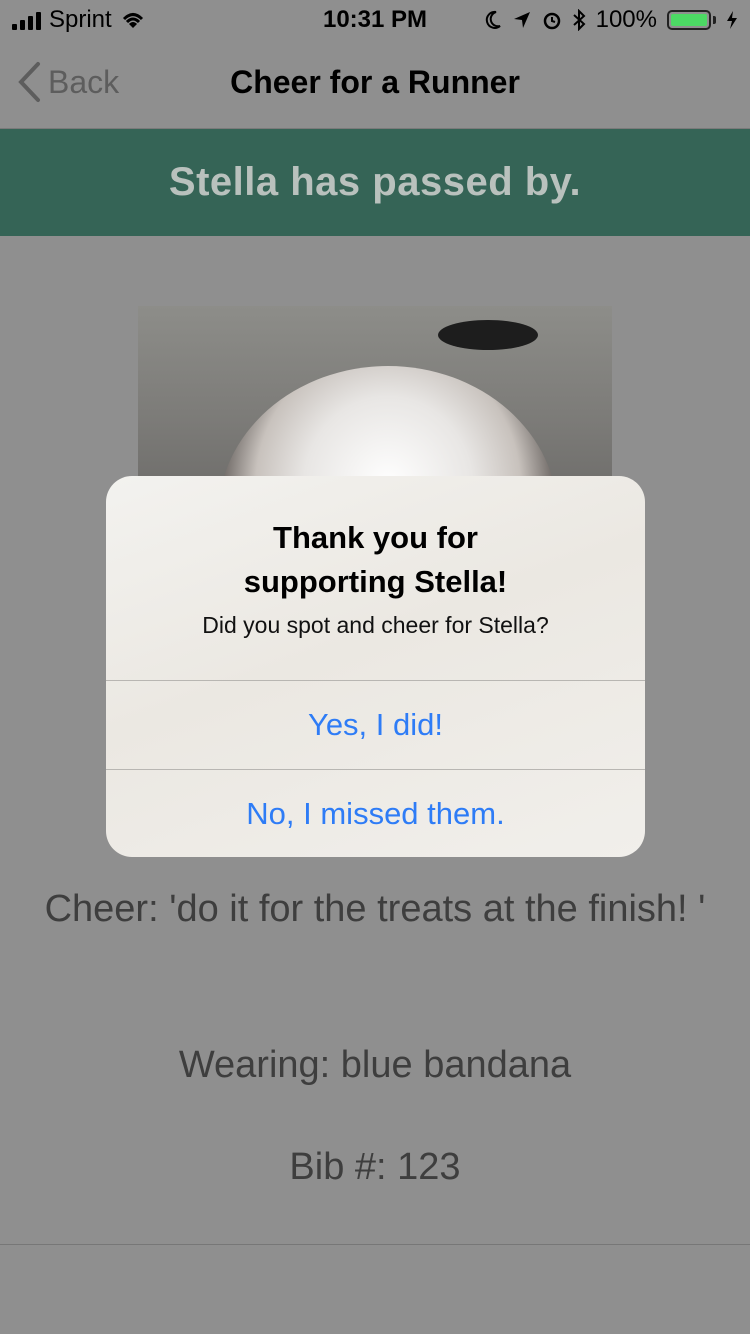 The width and height of the screenshot is (750, 1334). I want to click on no-button: No, I missed them., so click(375, 813).